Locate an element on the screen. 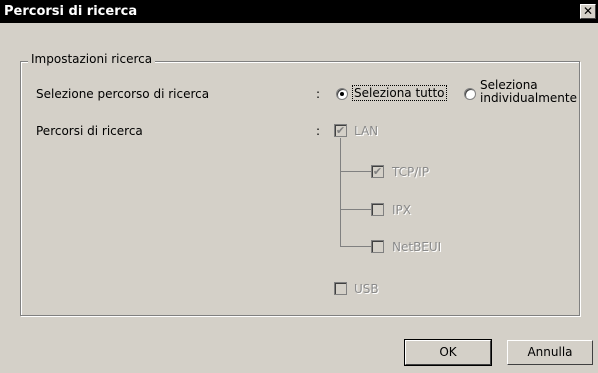 This screenshot has height=373, width=598. radio-individually-line1: Seleziona is located at coordinates (509, 85).